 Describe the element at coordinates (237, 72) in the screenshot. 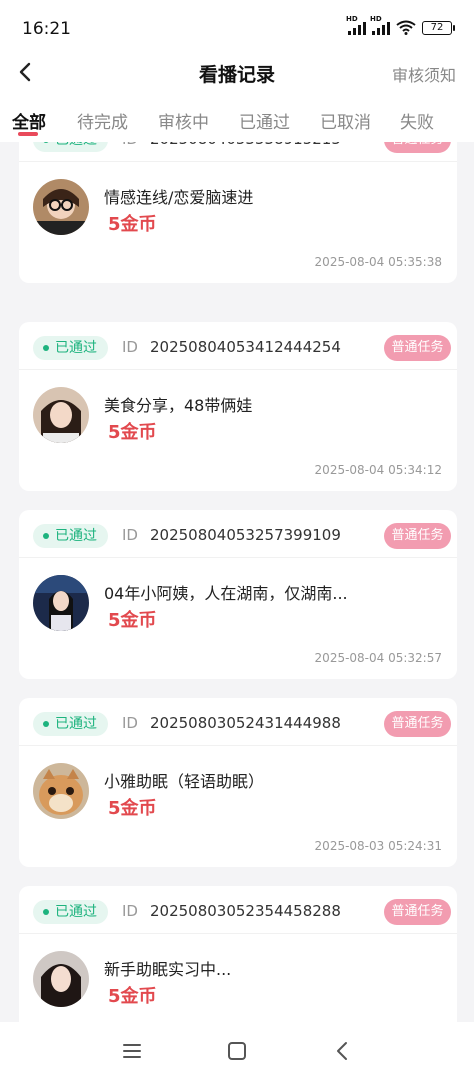

I see `nav-bar: 看播记录 审核须知` at that location.